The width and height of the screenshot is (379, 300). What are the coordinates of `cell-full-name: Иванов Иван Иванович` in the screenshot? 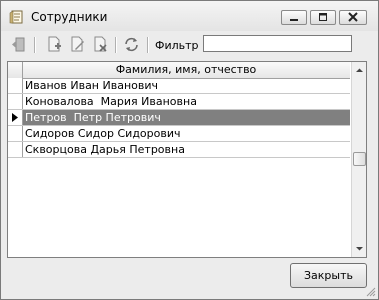 It's located at (91, 85).